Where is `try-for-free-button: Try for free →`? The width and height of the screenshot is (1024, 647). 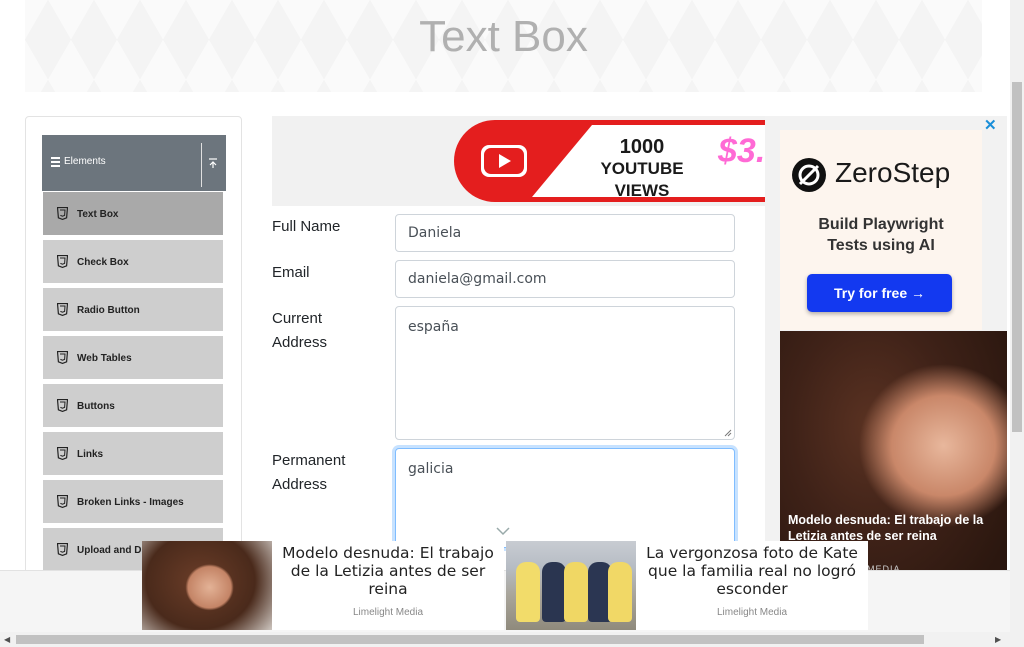 try-for-free-button: Try for free → is located at coordinates (879, 293).